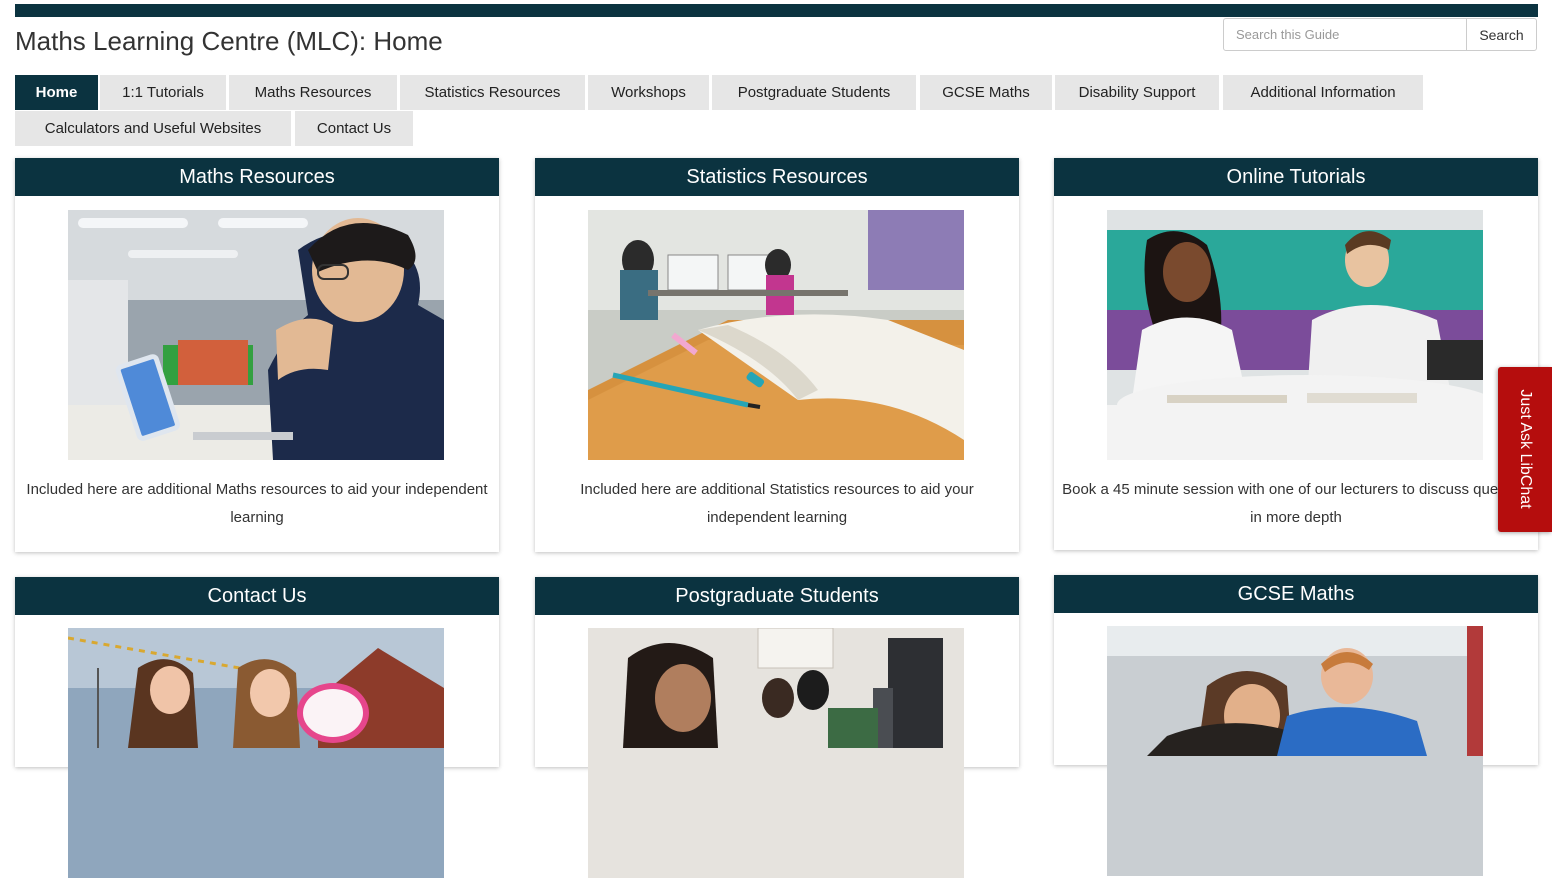  I want to click on tab-tutorials: 1:1 Tutorials, so click(163, 92).